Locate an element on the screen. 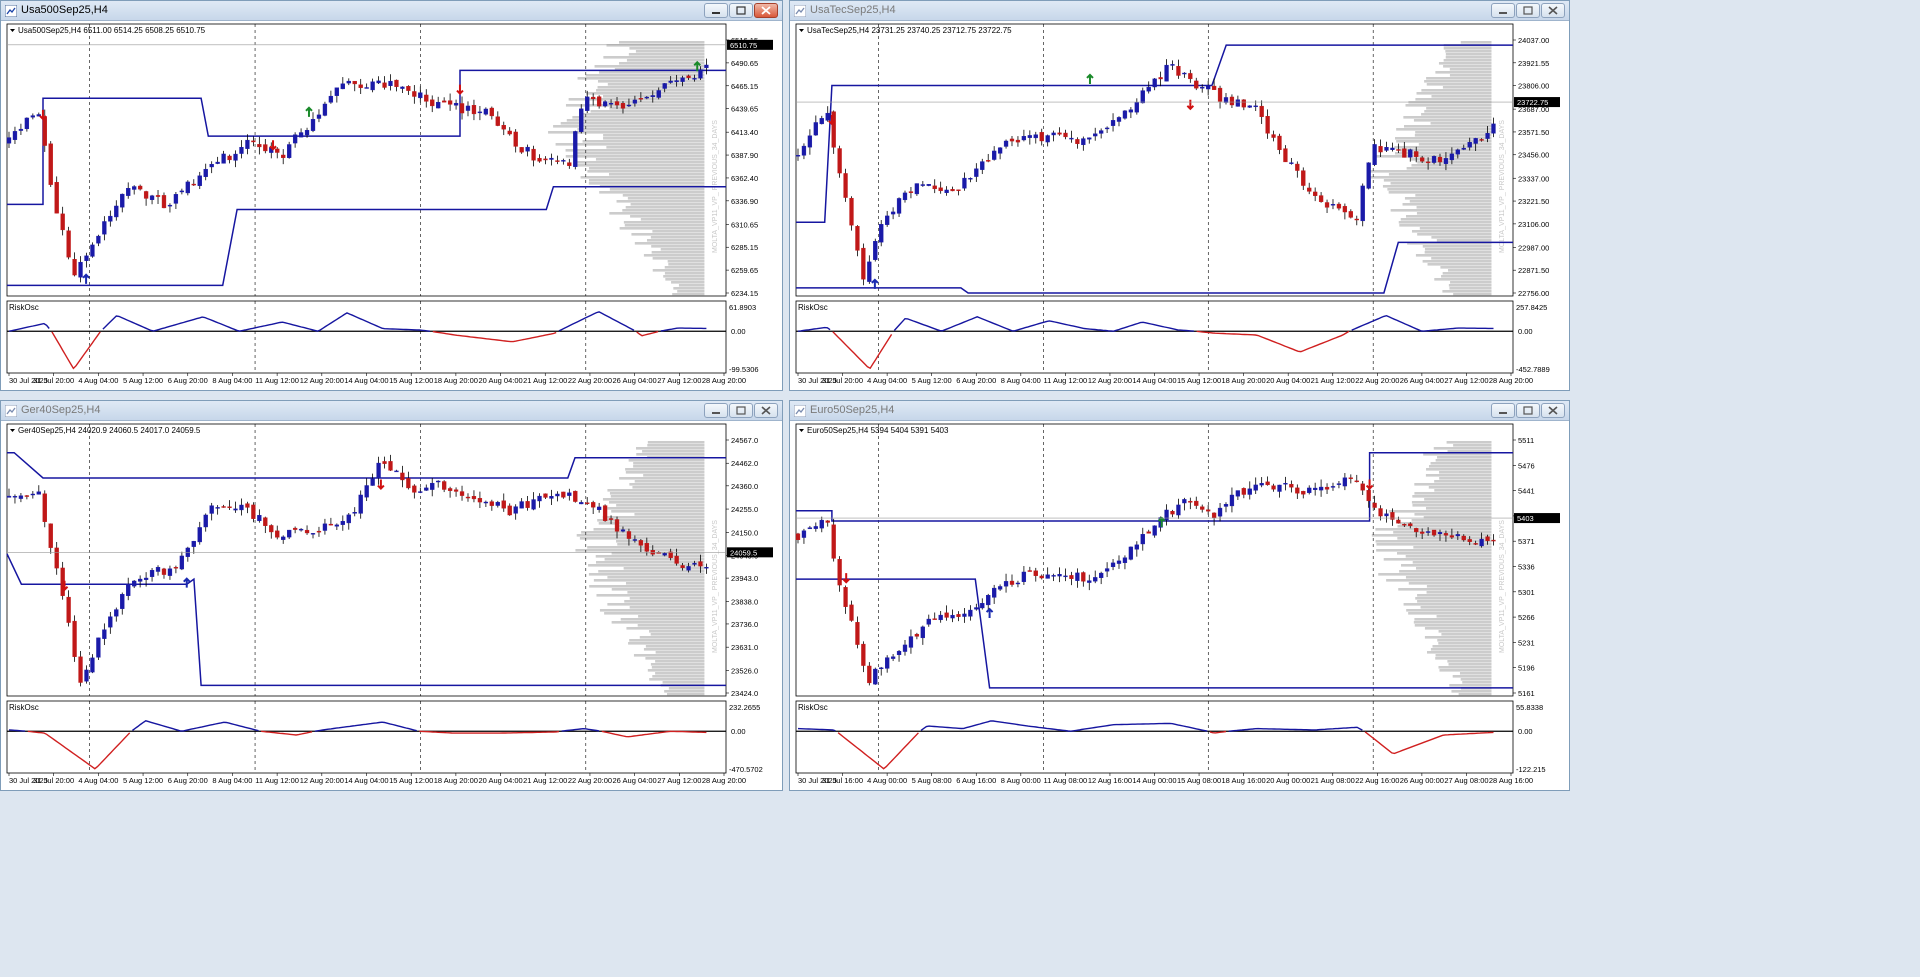 This screenshot has height=977, width=1920. current-price-value: 6510.75 is located at coordinates (743, 45).